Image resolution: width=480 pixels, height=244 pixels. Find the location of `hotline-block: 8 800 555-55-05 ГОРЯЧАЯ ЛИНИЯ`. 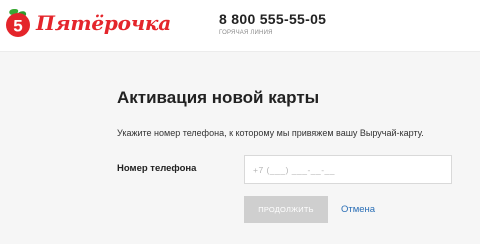

hotline-block: 8 800 555-55-05 ГОРЯЧАЯ ЛИНИЯ is located at coordinates (272, 23).